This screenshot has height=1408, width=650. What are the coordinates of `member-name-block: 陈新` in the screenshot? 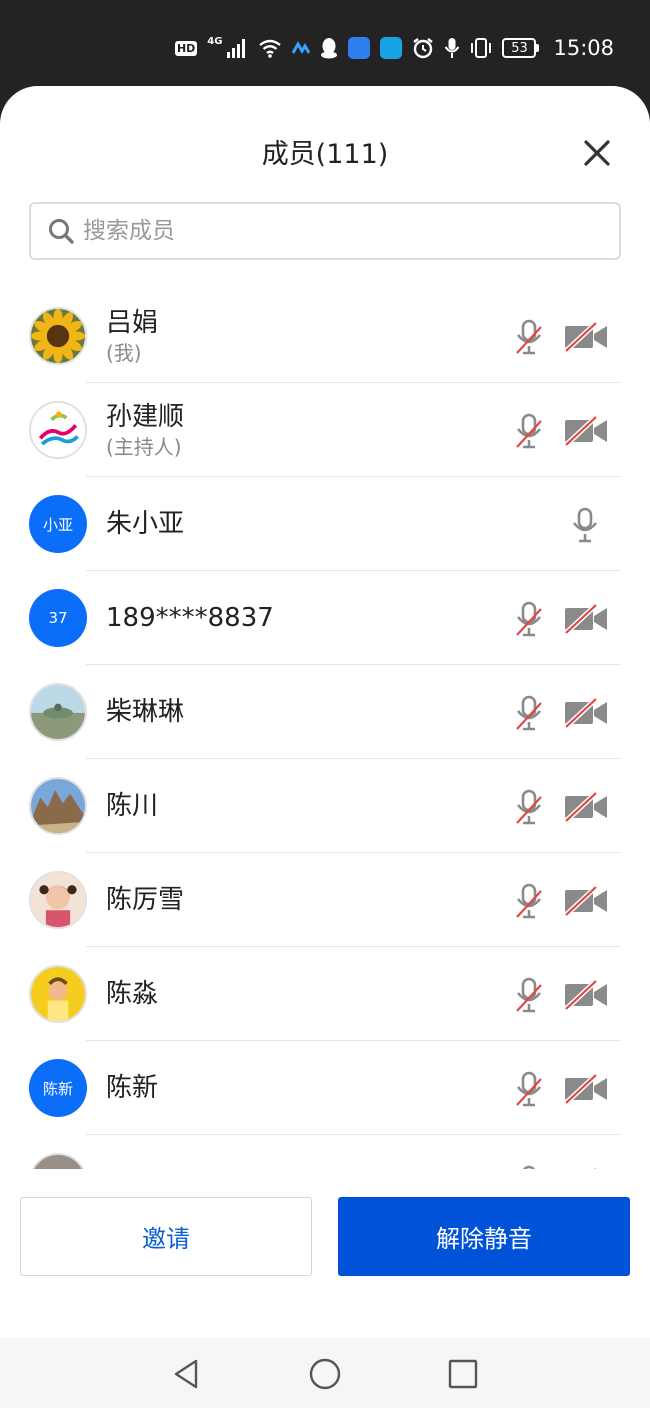 It's located at (132, 1088).